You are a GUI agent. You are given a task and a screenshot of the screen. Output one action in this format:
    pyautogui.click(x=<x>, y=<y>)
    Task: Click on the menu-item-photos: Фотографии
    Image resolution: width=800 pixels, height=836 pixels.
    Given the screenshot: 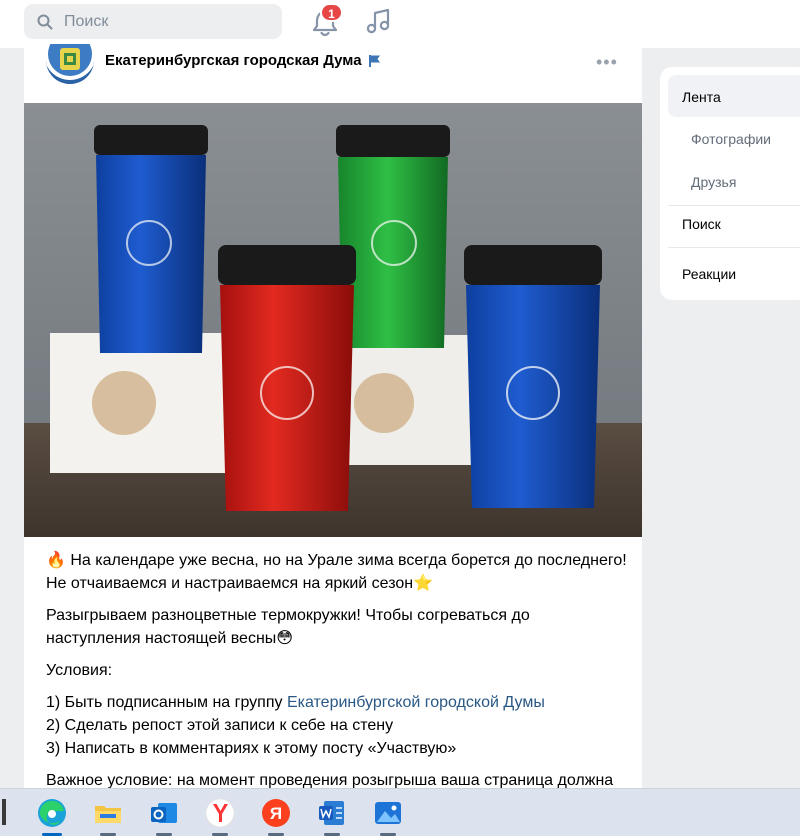 What is the action you would take?
    pyautogui.click(x=731, y=139)
    